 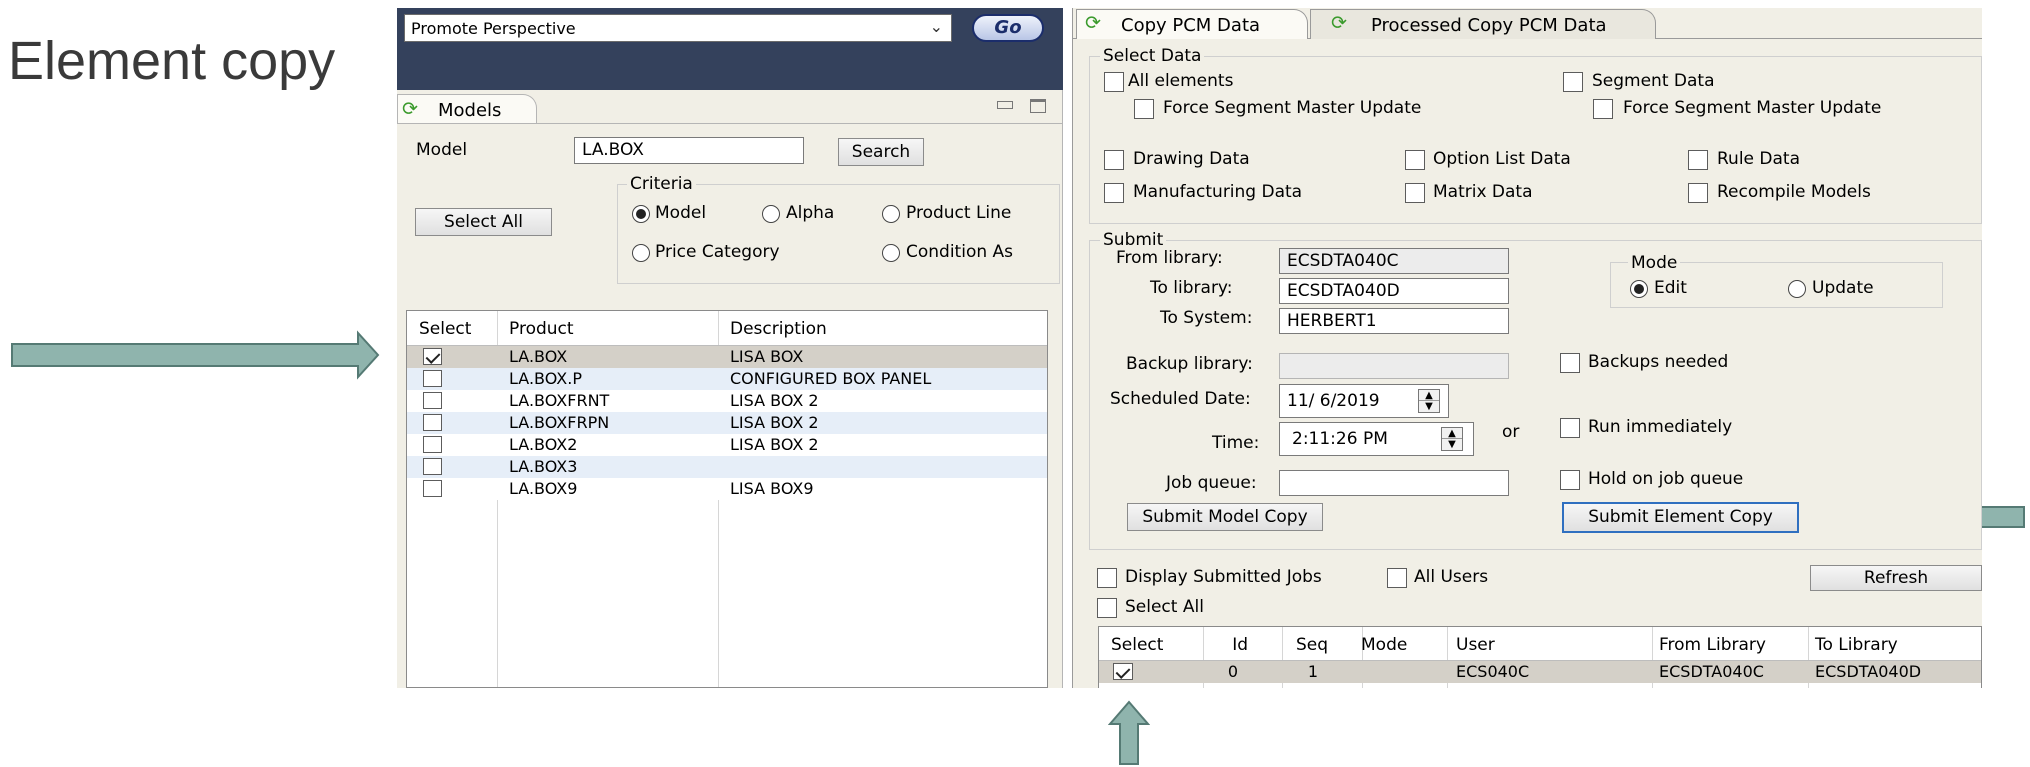 What do you see at coordinates (727, 357) in the screenshot?
I see `table-row: LA.BOX LISA BOX` at bounding box center [727, 357].